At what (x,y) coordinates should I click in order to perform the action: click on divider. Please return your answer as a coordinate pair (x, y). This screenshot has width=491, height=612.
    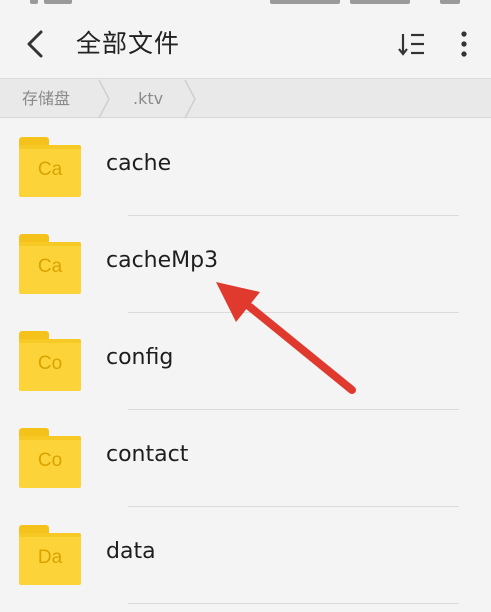
    Looking at the image, I should click on (293, 603).